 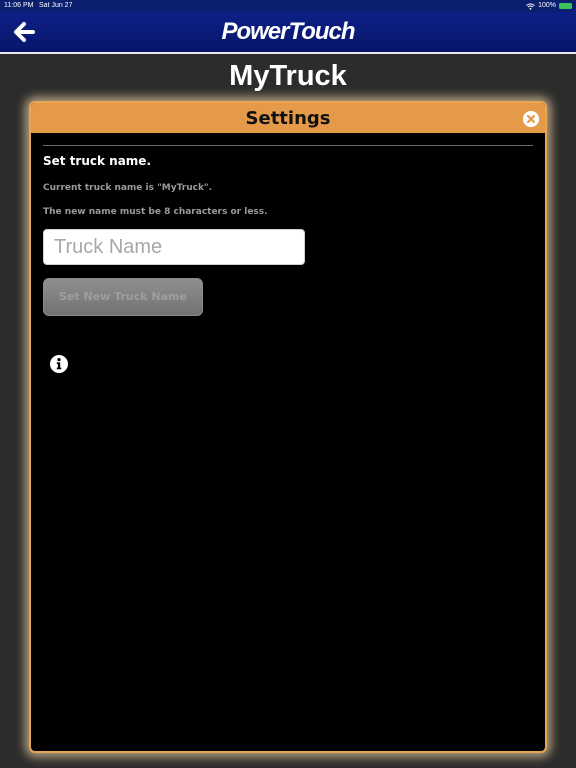 I want to click on info-icon, so click(x=59, y=364).